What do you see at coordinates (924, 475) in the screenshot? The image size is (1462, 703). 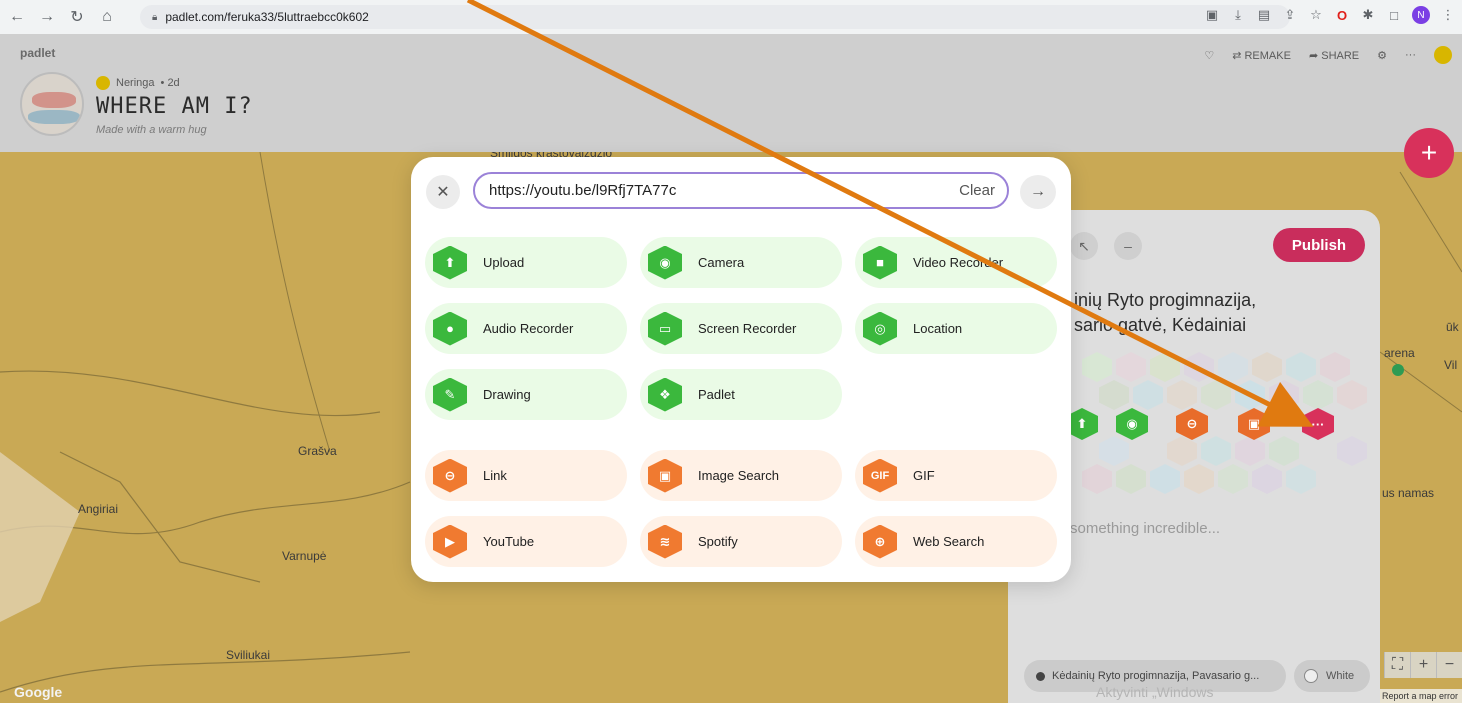 I see `option-label: GIF` at bounding box center [924, 475].